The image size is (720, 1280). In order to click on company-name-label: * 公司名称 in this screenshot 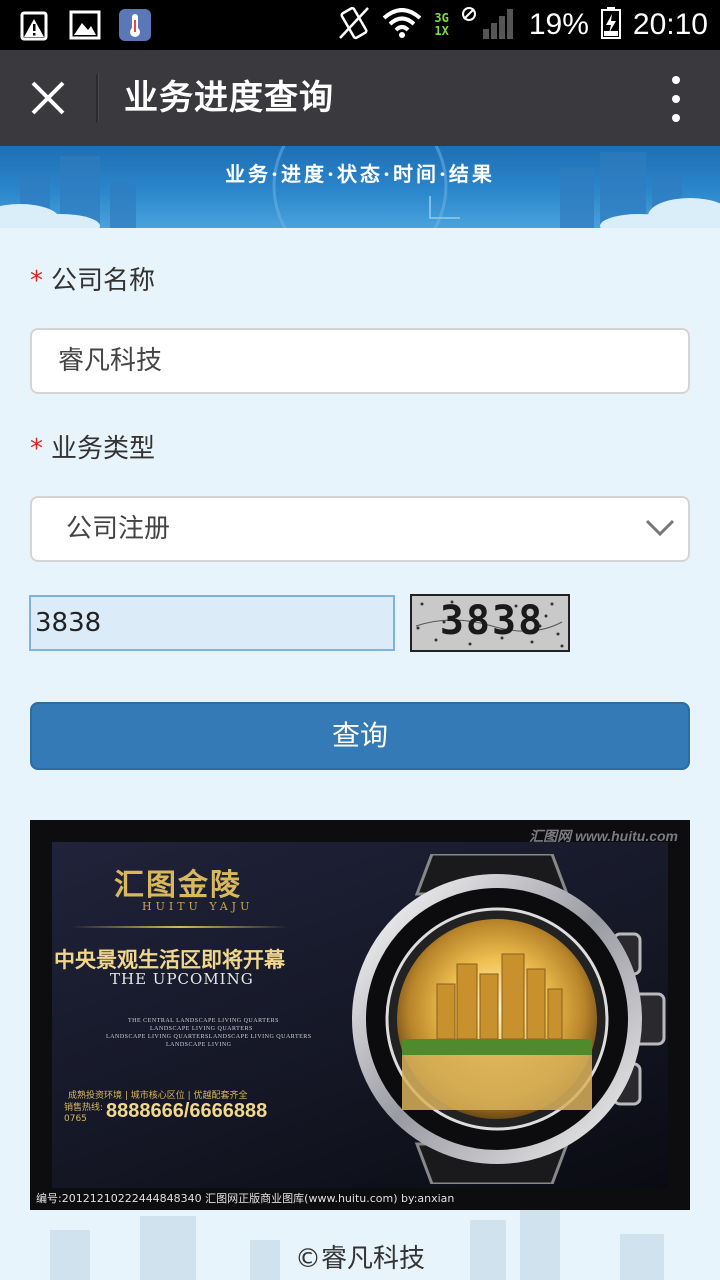, I will do `click(92, 278)`.